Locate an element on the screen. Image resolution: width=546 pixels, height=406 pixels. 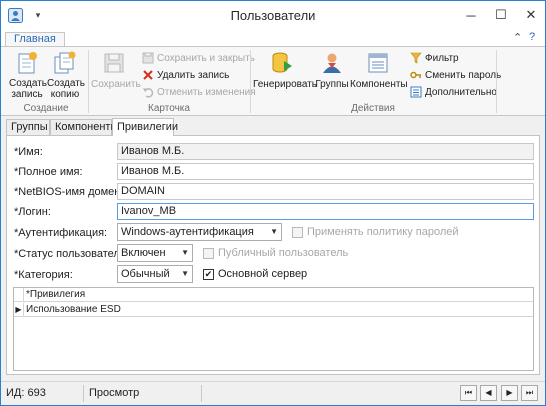
public-user-label: Публичный пользователь is located at coordinates (283, 253).